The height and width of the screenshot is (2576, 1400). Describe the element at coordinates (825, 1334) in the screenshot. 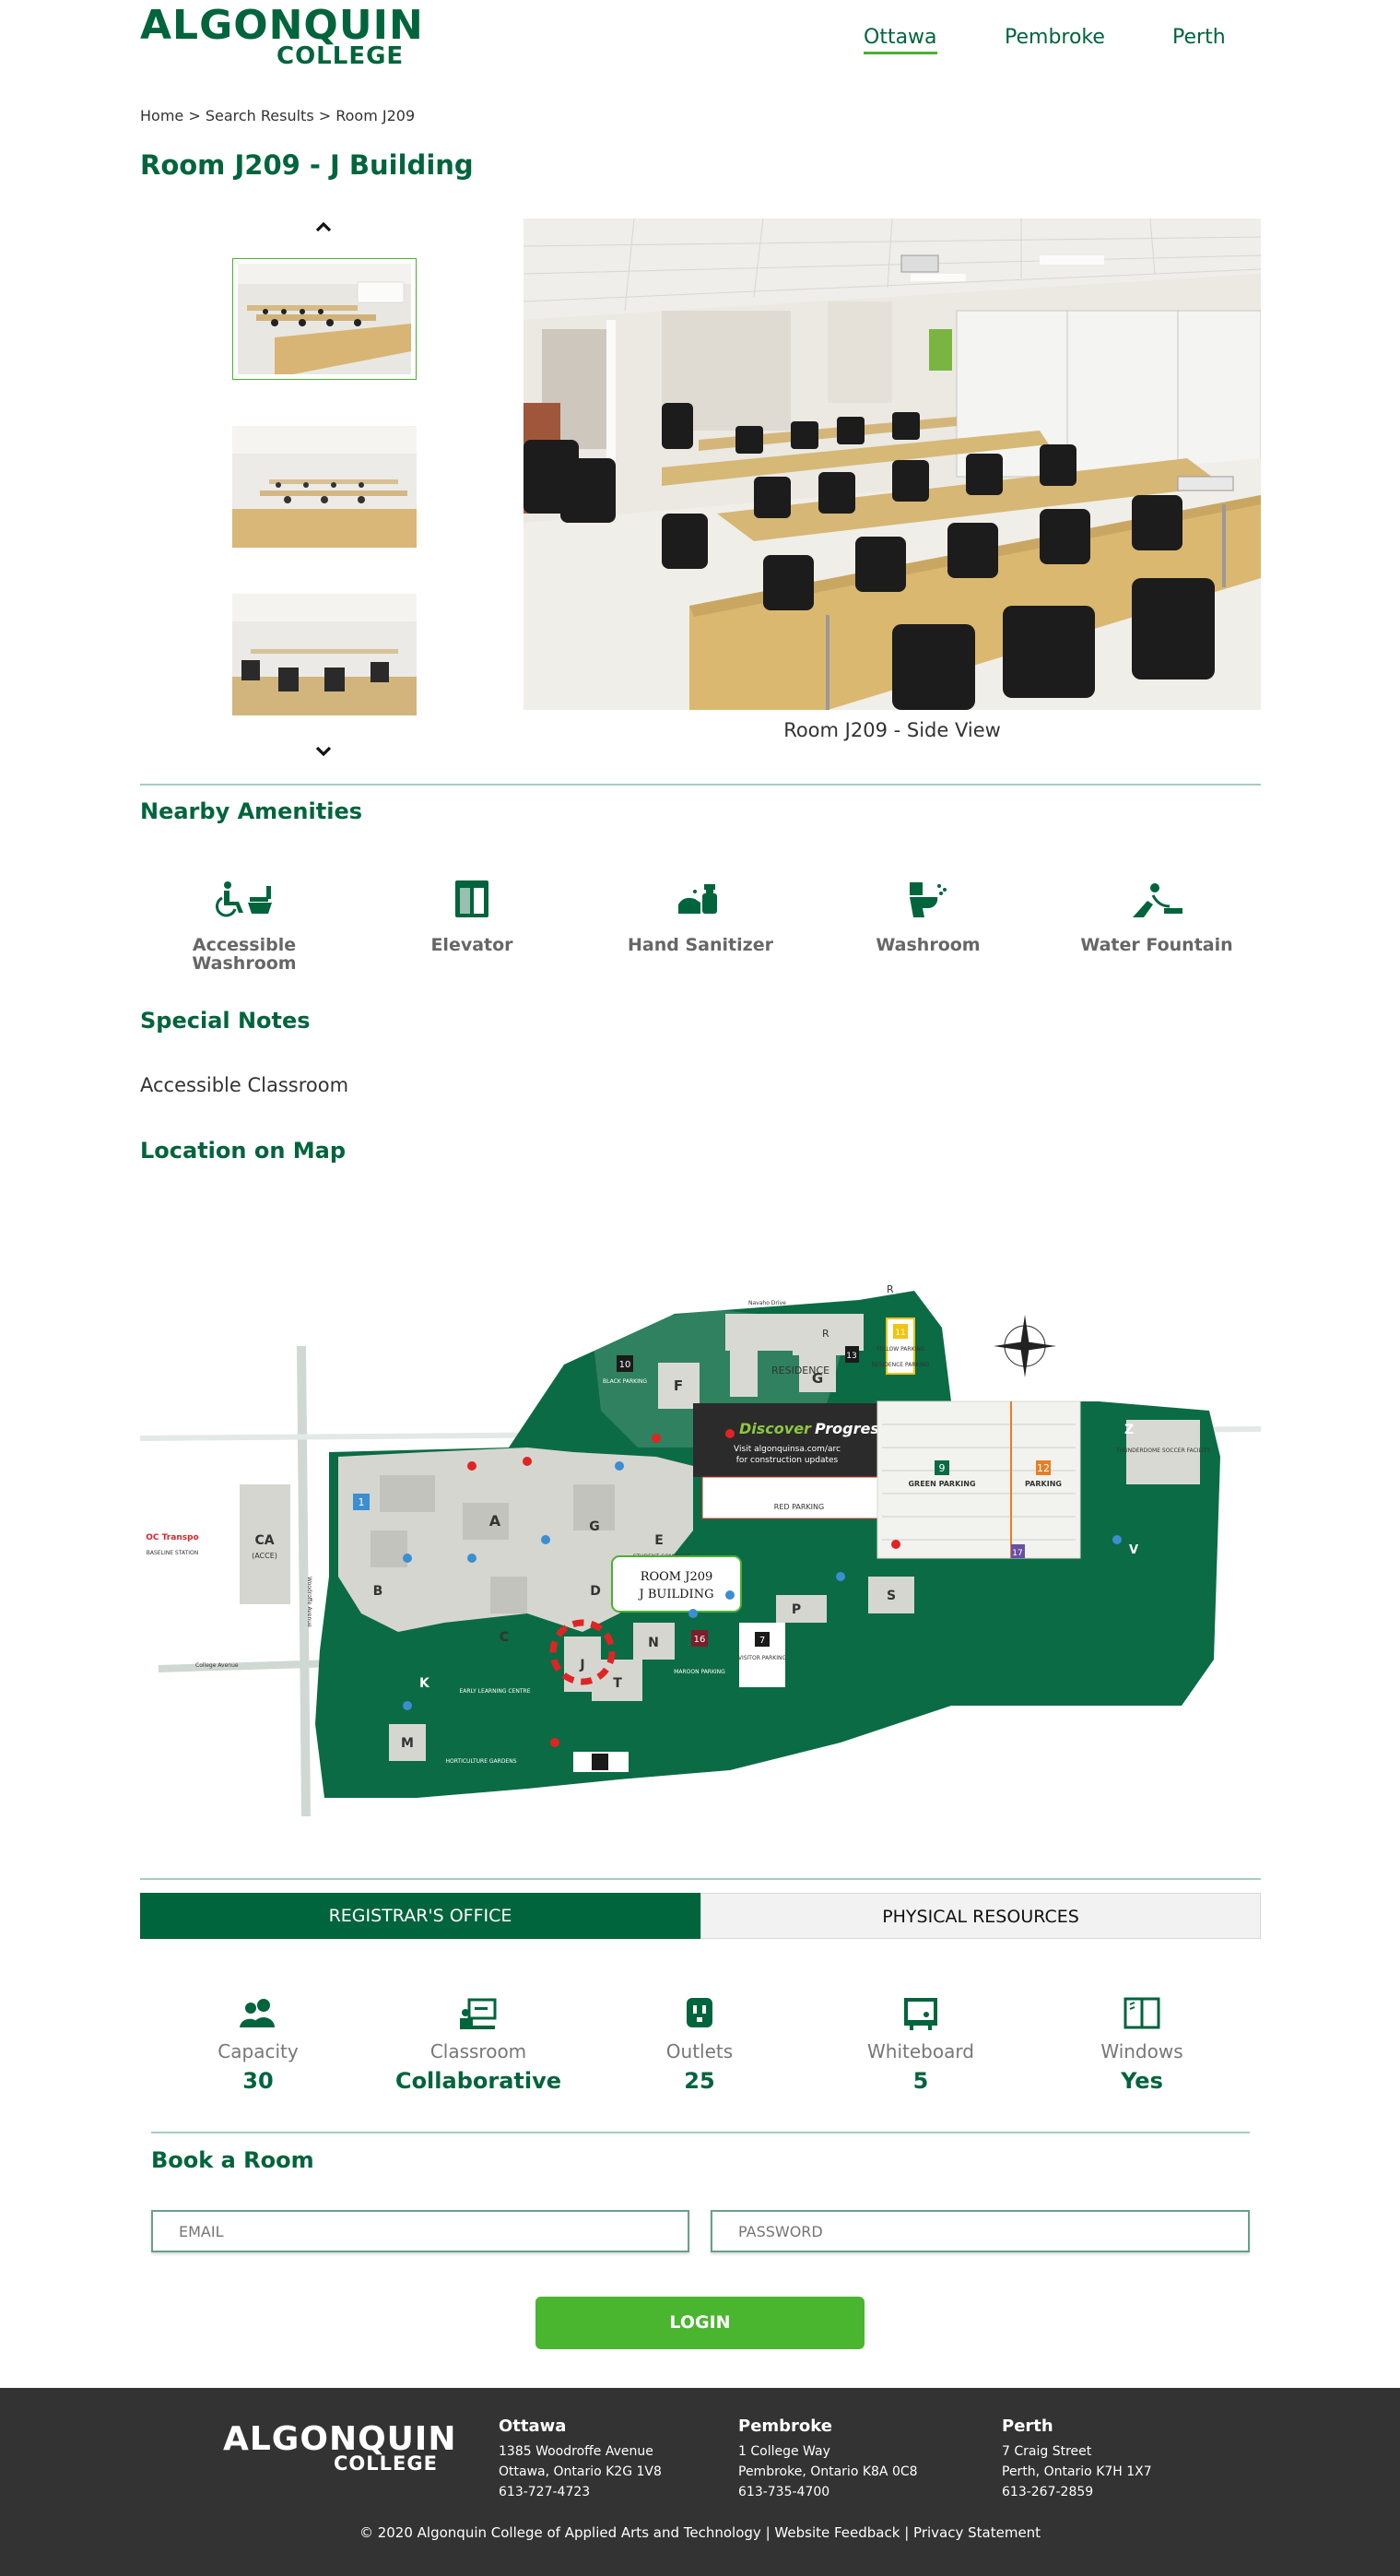

I see `svg-text: R` at that location.